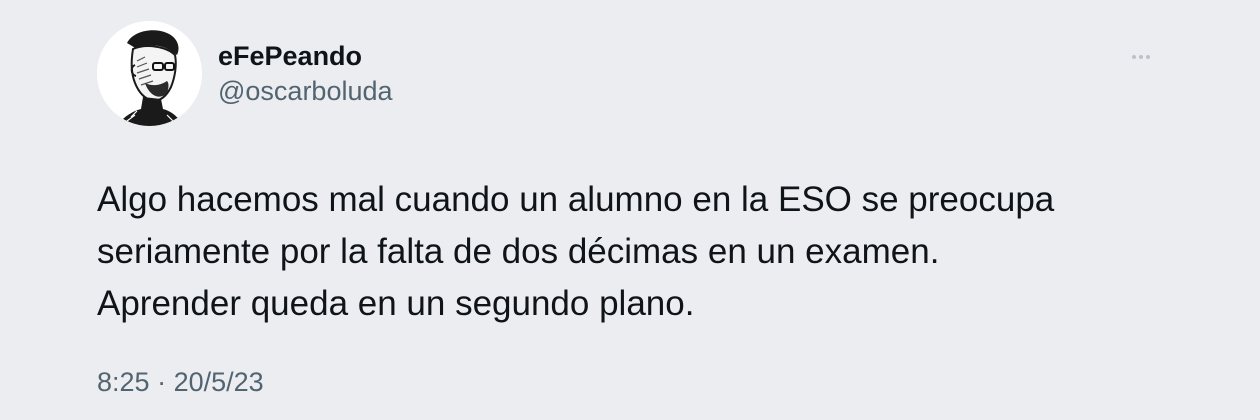  I want to click on portrait-sketch-icon, so click(149, 73).